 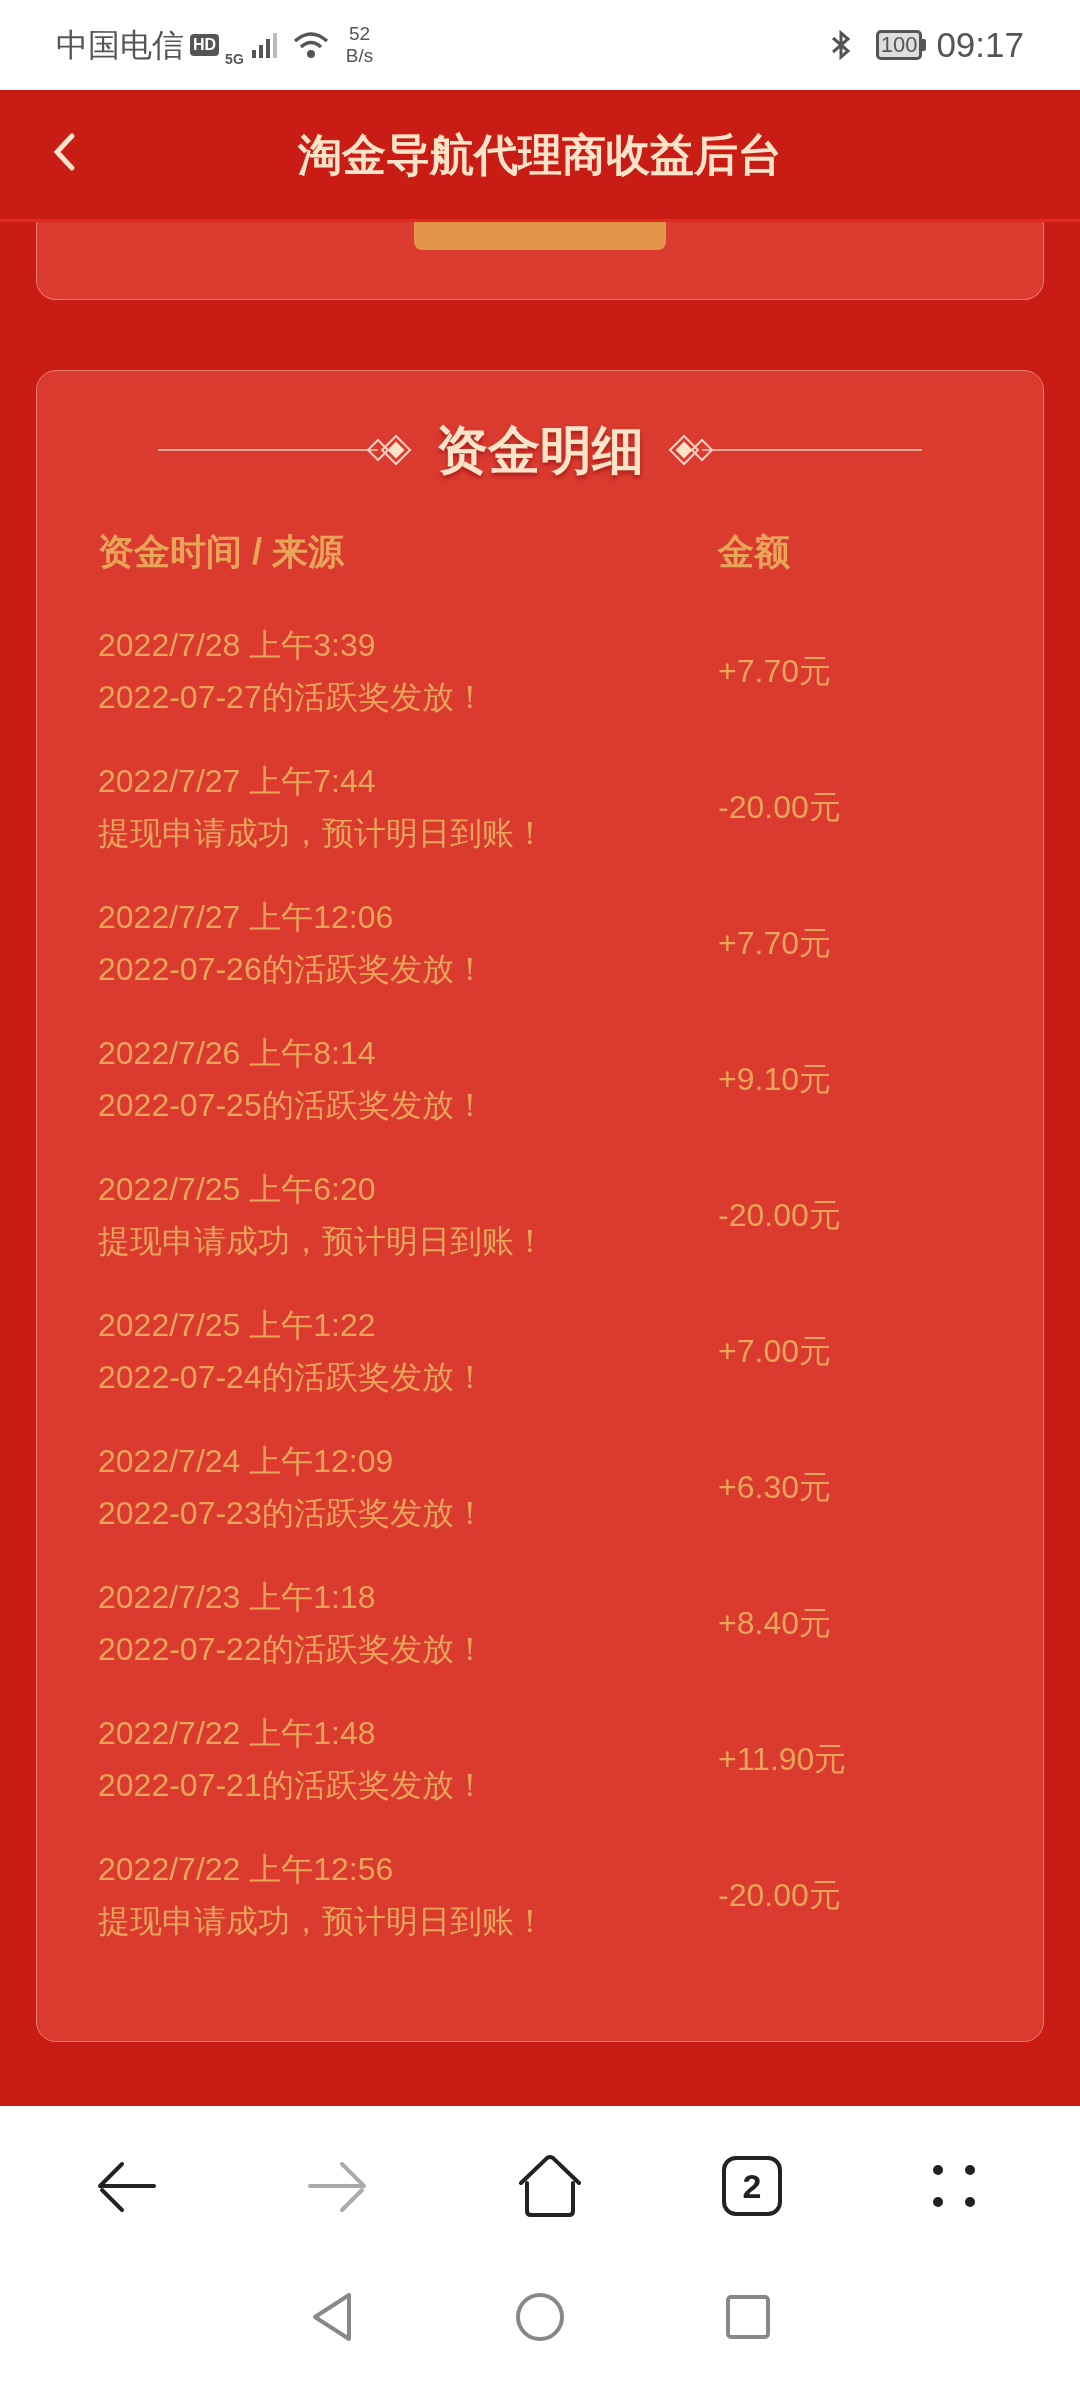 What do you see at coordinates (292, 697) in the screenshot?
I see `entry-source: 2022-07-27的活跃奖发放！` at bounding box center [292, 697].